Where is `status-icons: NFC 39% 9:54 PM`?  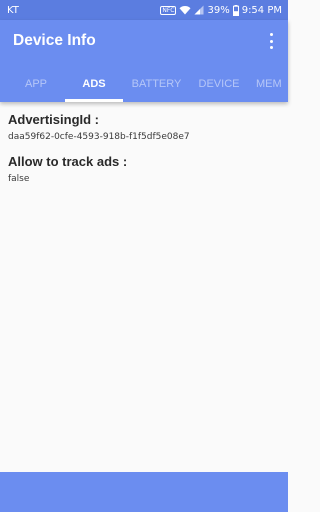
status-icons: NFC 39% 9:54 PM is located at coordinates (221, 10).